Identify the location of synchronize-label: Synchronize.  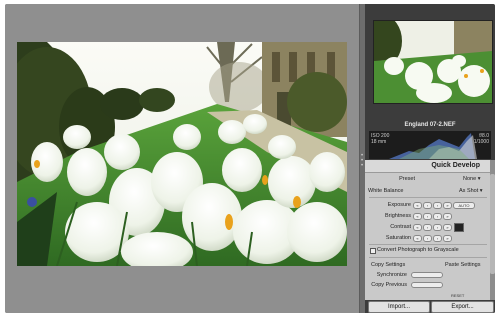
(391, 275).